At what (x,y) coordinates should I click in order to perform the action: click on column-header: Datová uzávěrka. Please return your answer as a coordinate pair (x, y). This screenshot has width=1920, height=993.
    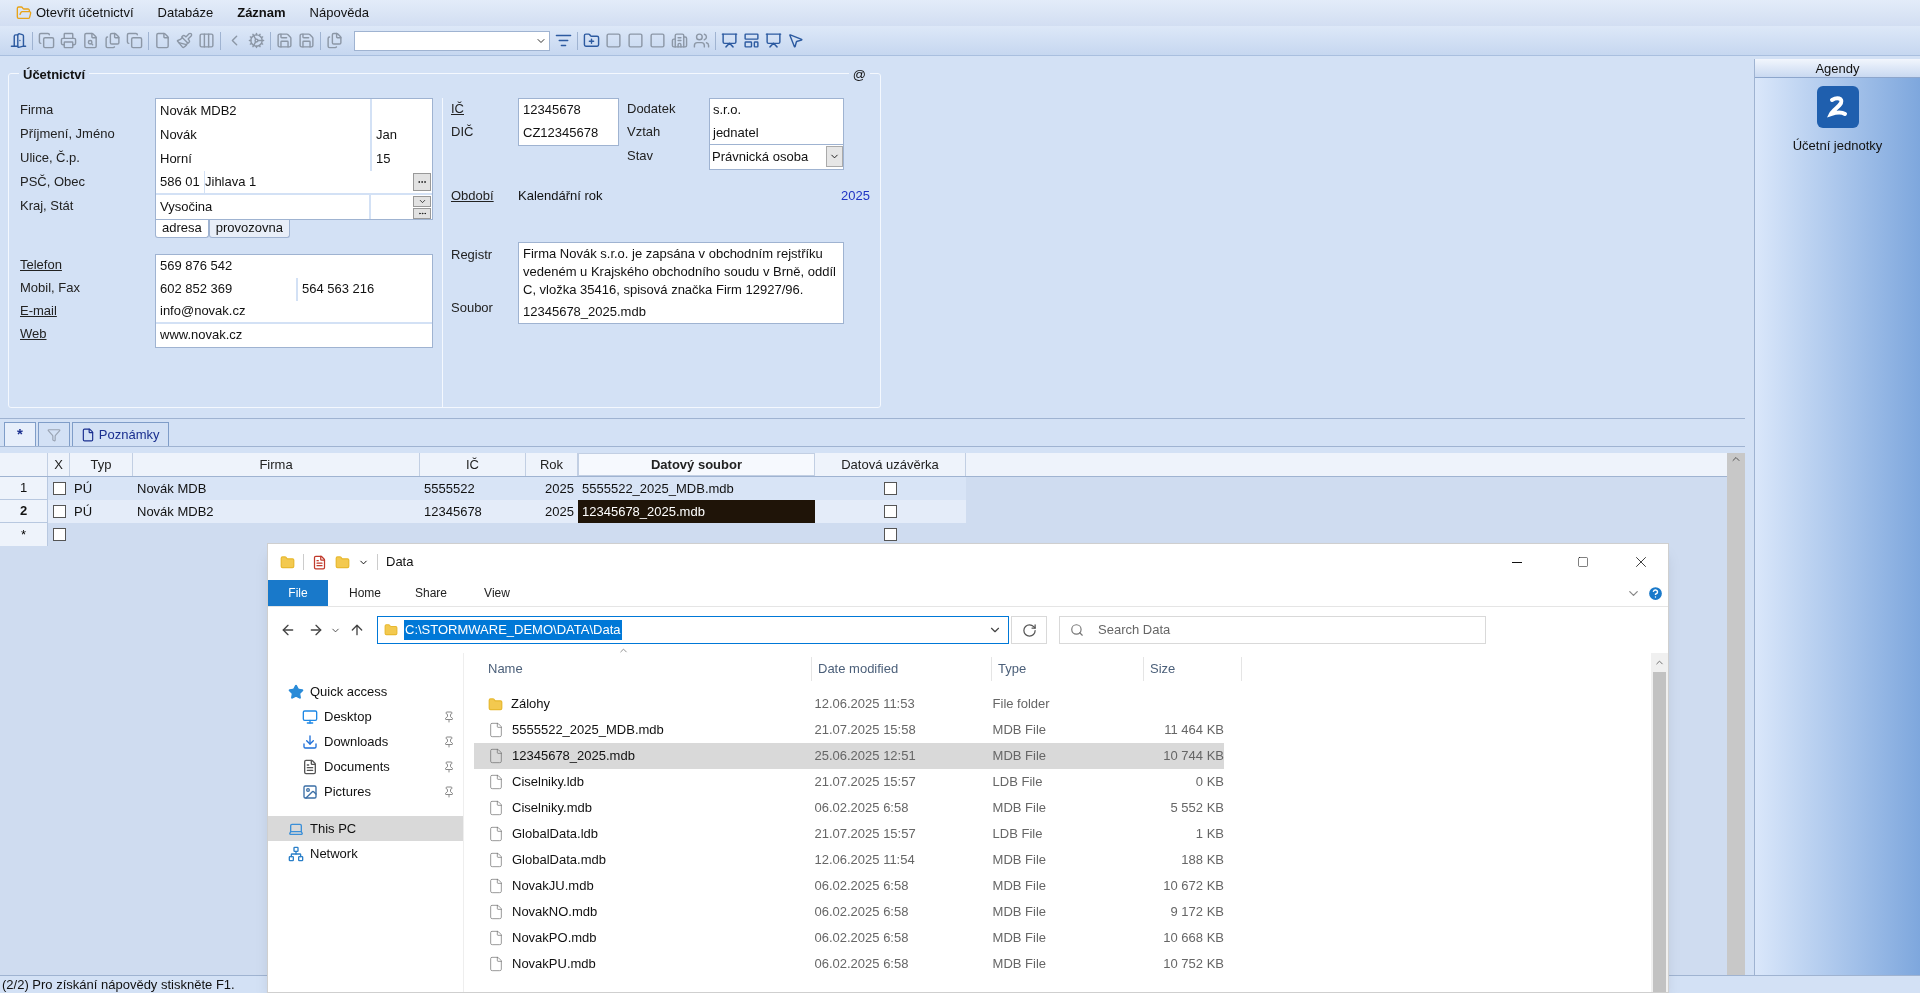
    Looking at the image, I should click on (890, 464).